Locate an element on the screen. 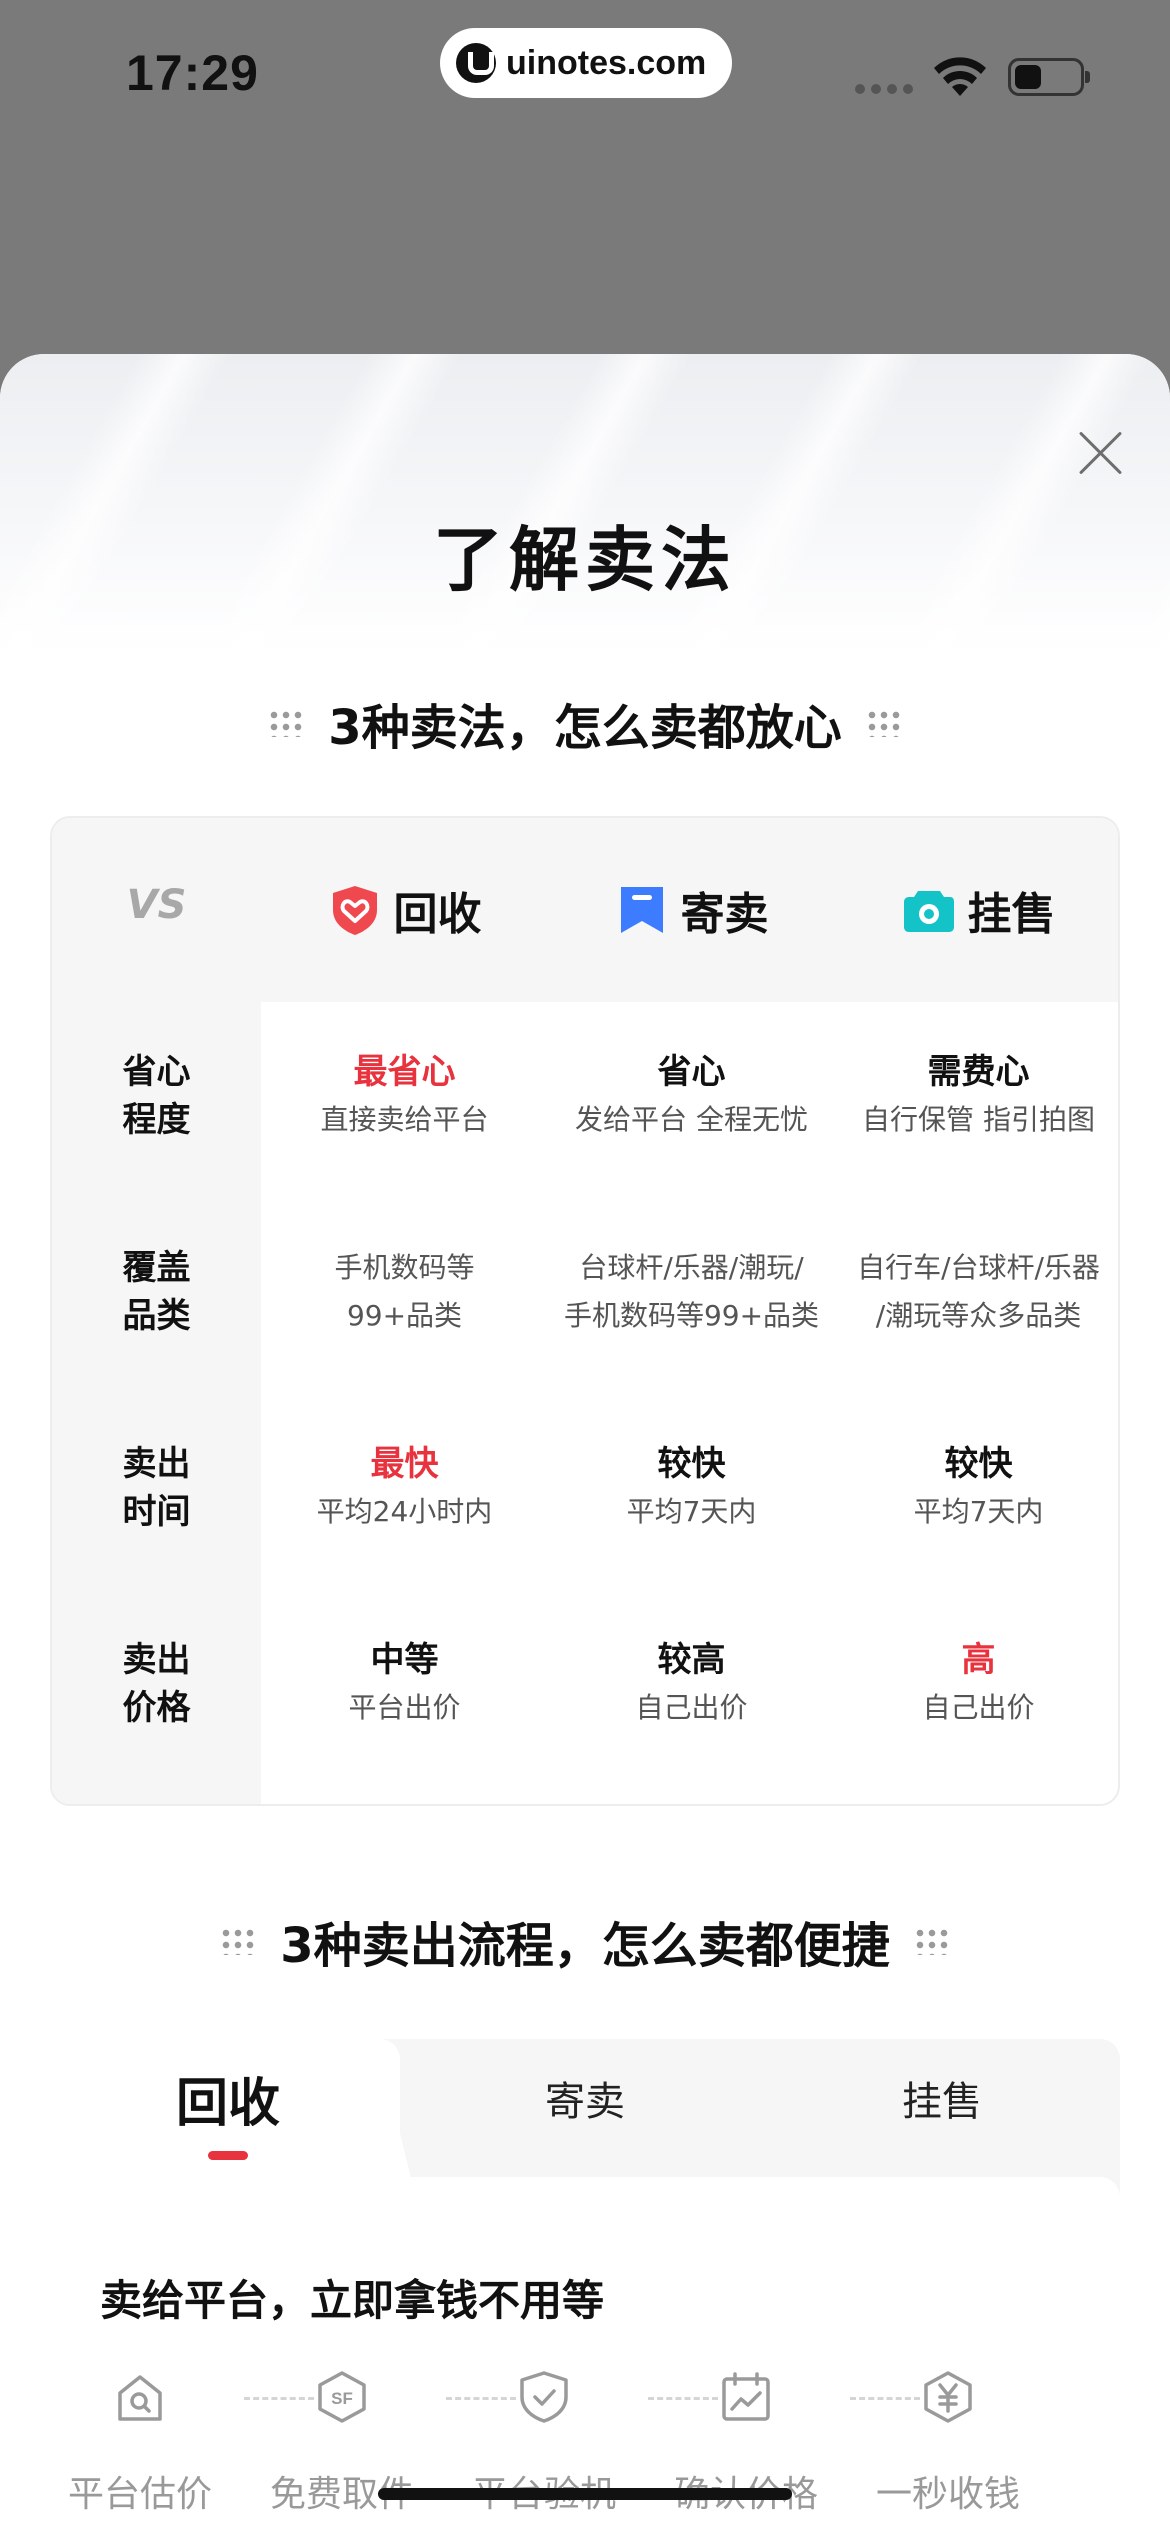  wifi-icon is located at coordinates (960, 76).